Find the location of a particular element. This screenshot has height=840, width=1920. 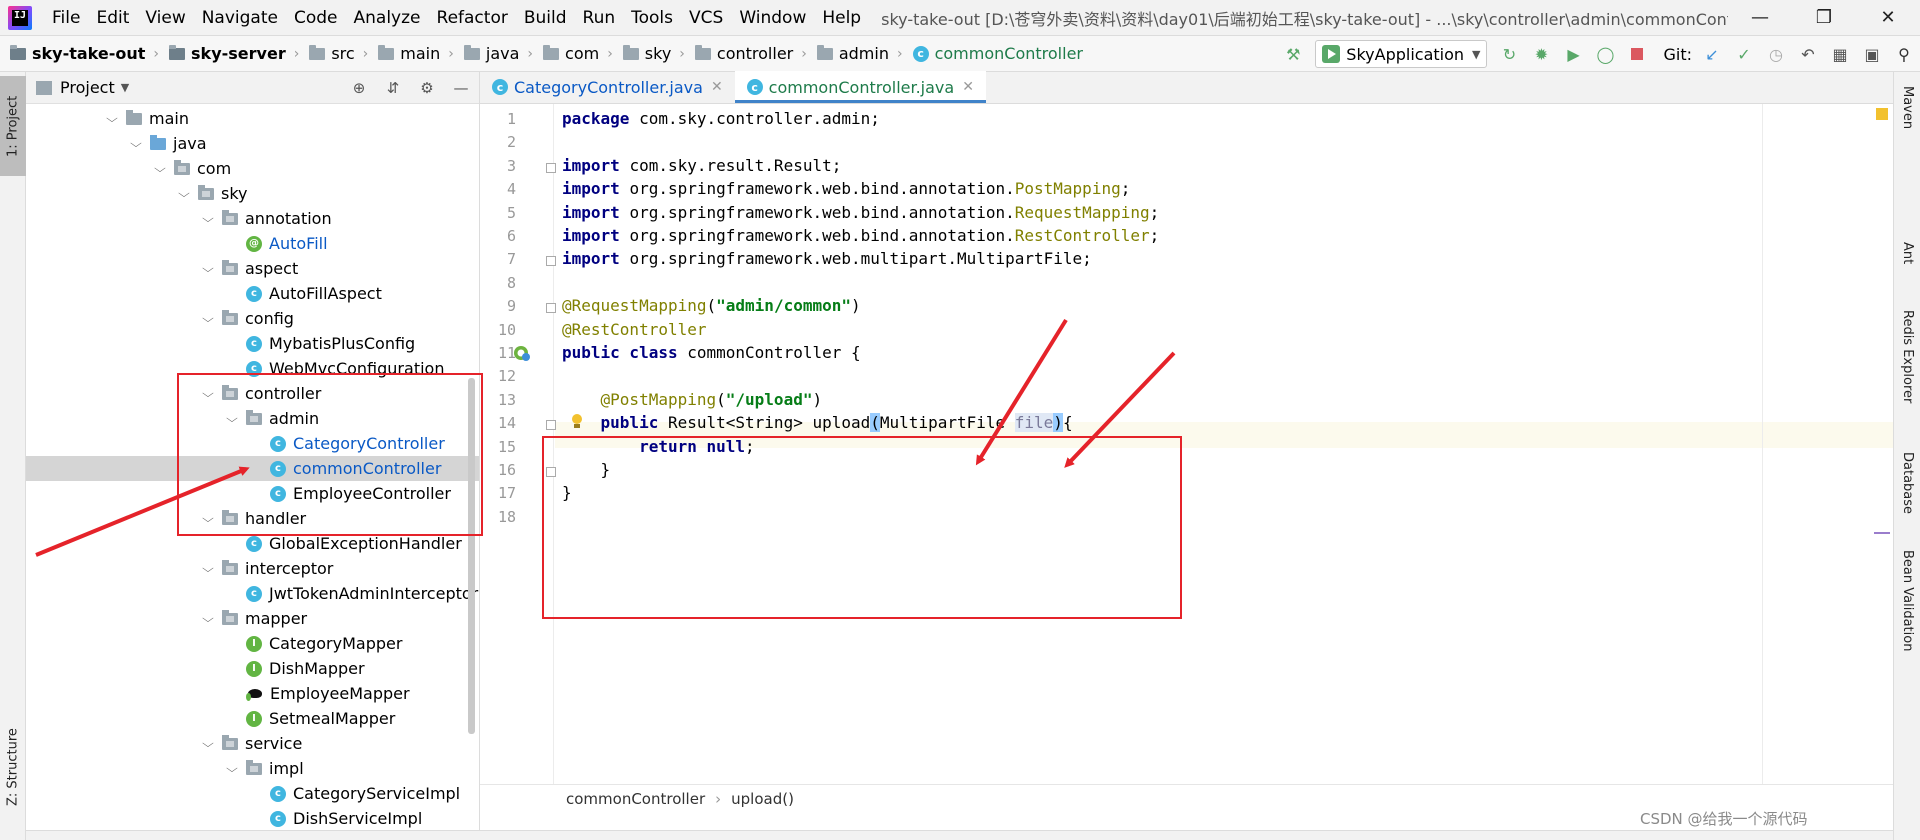

menu-refactor: Refactor is located at coordinates (472, 18).